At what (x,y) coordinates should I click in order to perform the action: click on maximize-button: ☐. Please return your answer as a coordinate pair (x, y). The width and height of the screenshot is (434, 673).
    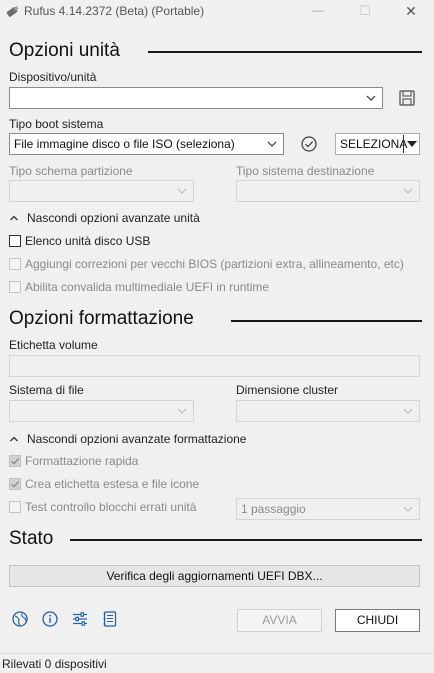
    Looking at the image, I should click on (365, 11).